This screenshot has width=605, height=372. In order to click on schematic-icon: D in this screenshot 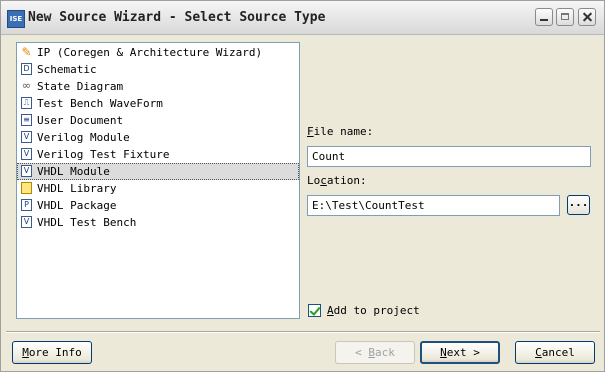, I will do `click(26, 69)`.